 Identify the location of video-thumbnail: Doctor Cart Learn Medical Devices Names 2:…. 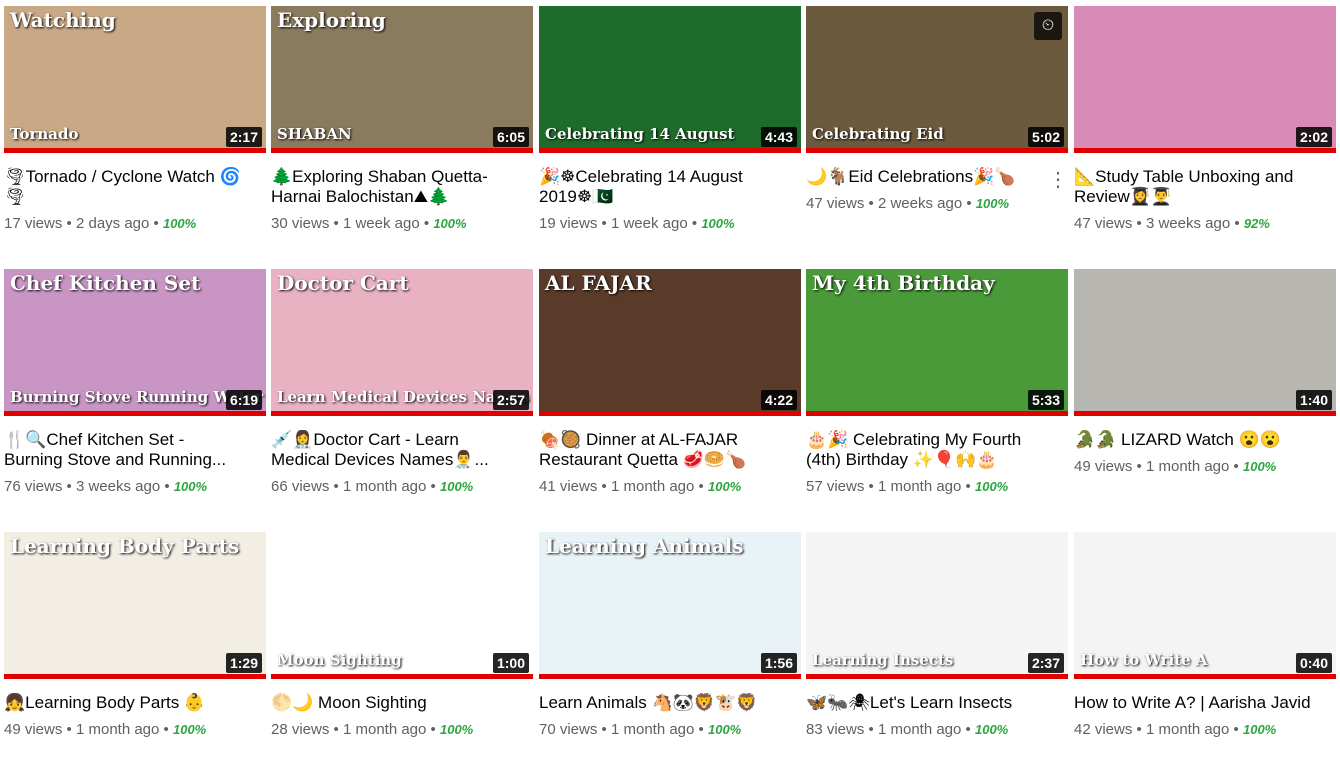
(402, 342).